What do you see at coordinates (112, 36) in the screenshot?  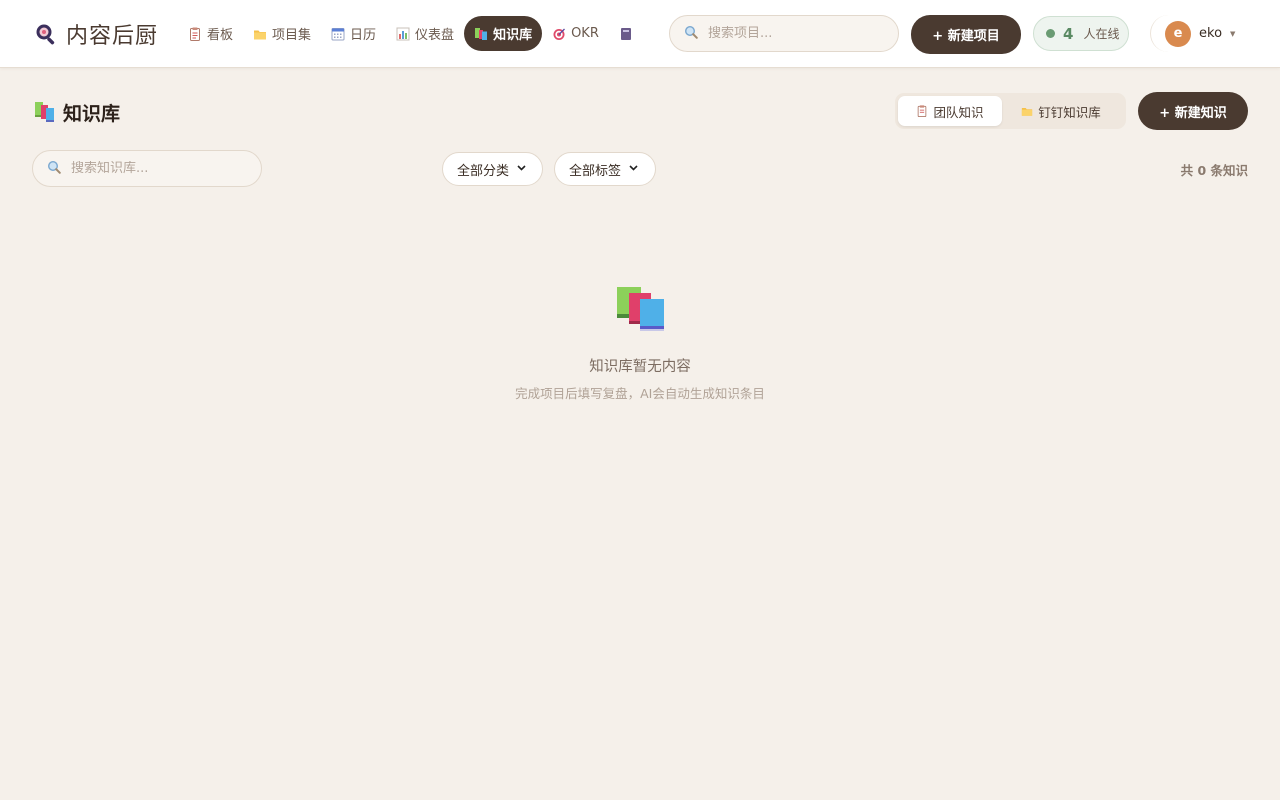 I see `app-name: 内容后厨` at bounding box center [112, 36].